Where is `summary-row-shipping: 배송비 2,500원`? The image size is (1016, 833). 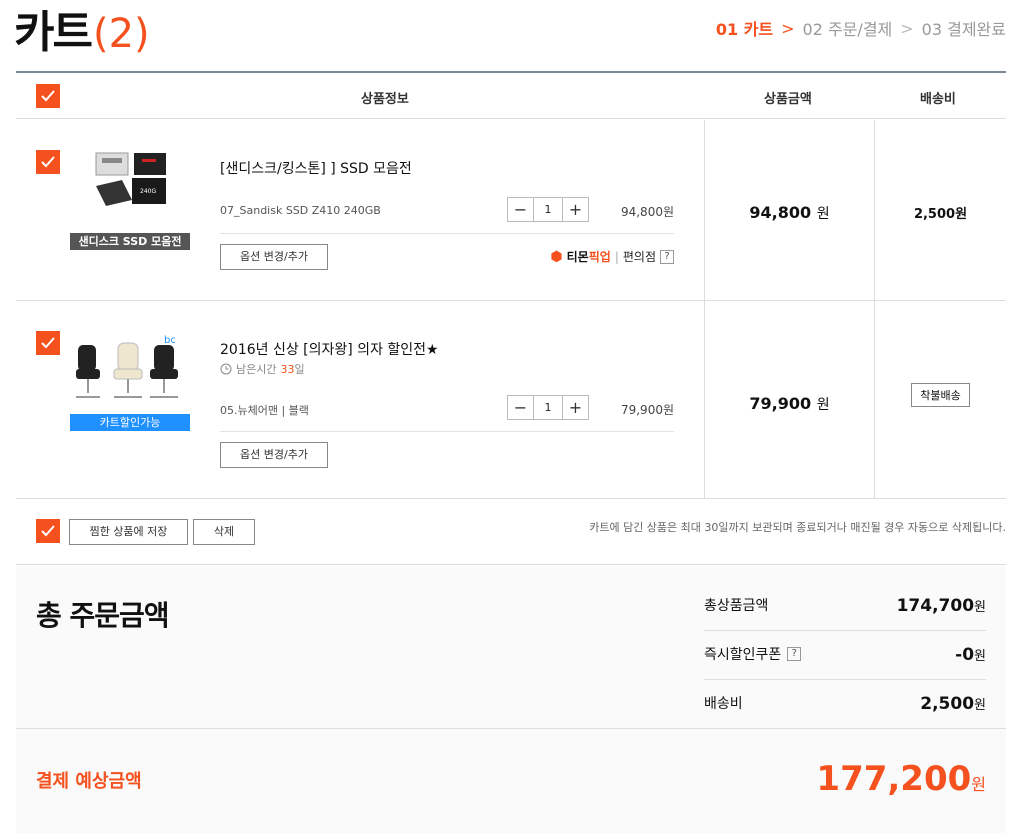
summary-row-shipping: 배송비 2,500원 is located at coordinates (845, 689).